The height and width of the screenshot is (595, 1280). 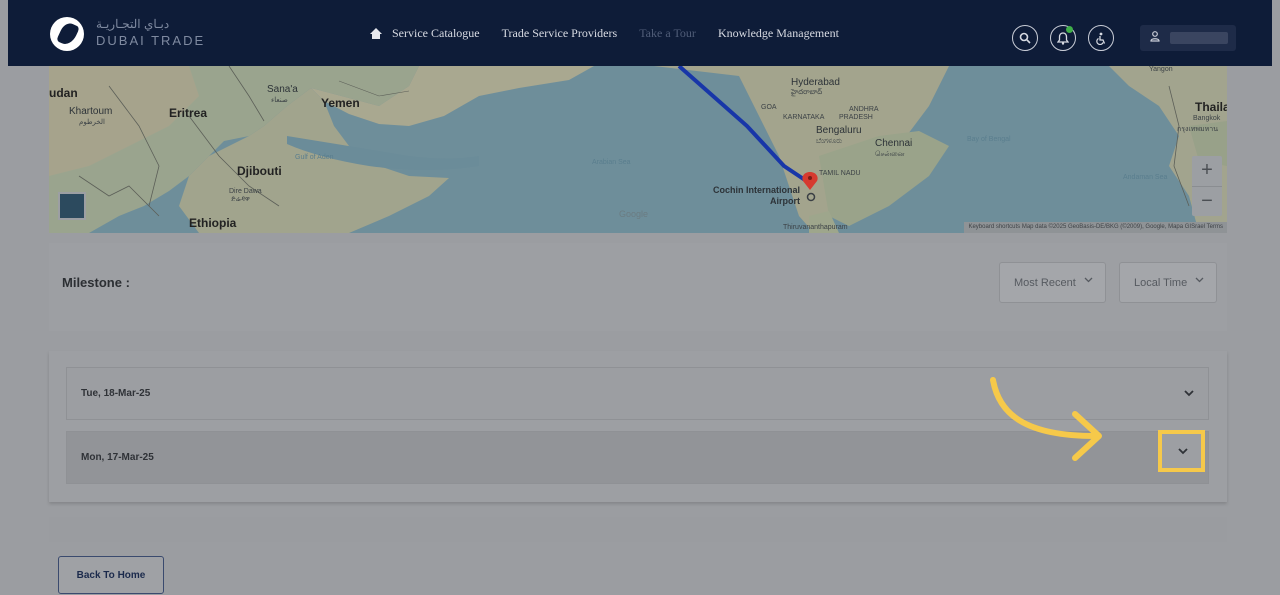 I want to click on map-label-khartoum-ar: الخرطوم, so click(x=92, y=122).